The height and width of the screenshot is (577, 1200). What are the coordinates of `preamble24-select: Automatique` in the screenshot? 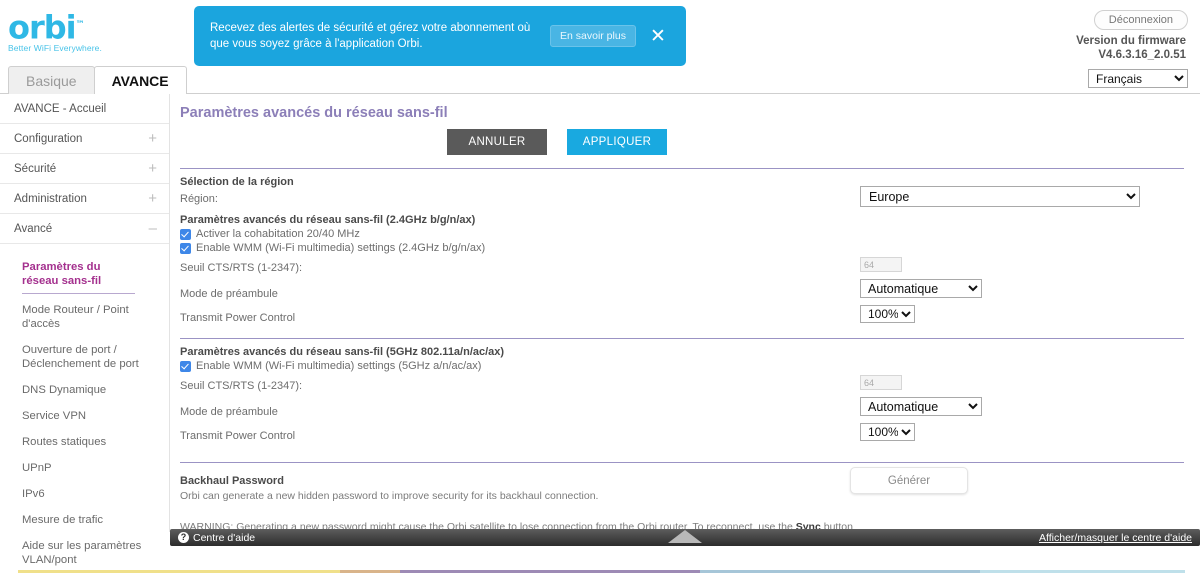 It's located at (921, 288).